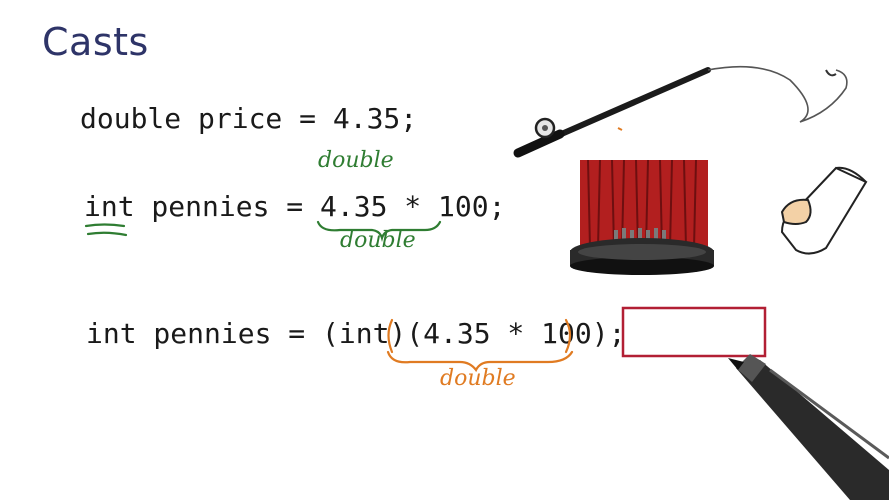 The width and height of the screenshot is (889, 500). What do you see at coordinates (680, 111) in the screenshot?
I see `fishing-rod-icon` at bounding box center [680, 111].